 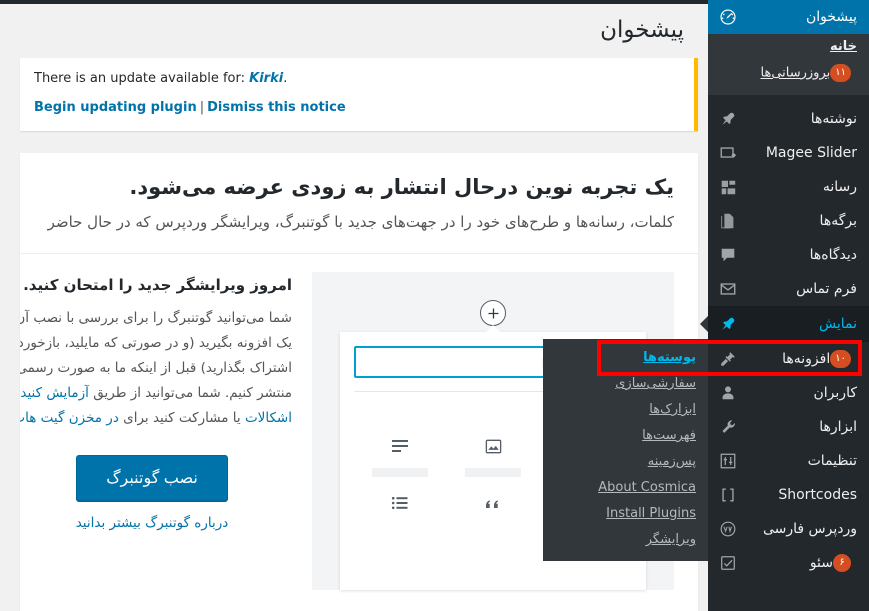 What do you see at coordinates (821, 563) in the screenshot?
I see `seo-label-text: سئو` at bounding box center [821, 563].